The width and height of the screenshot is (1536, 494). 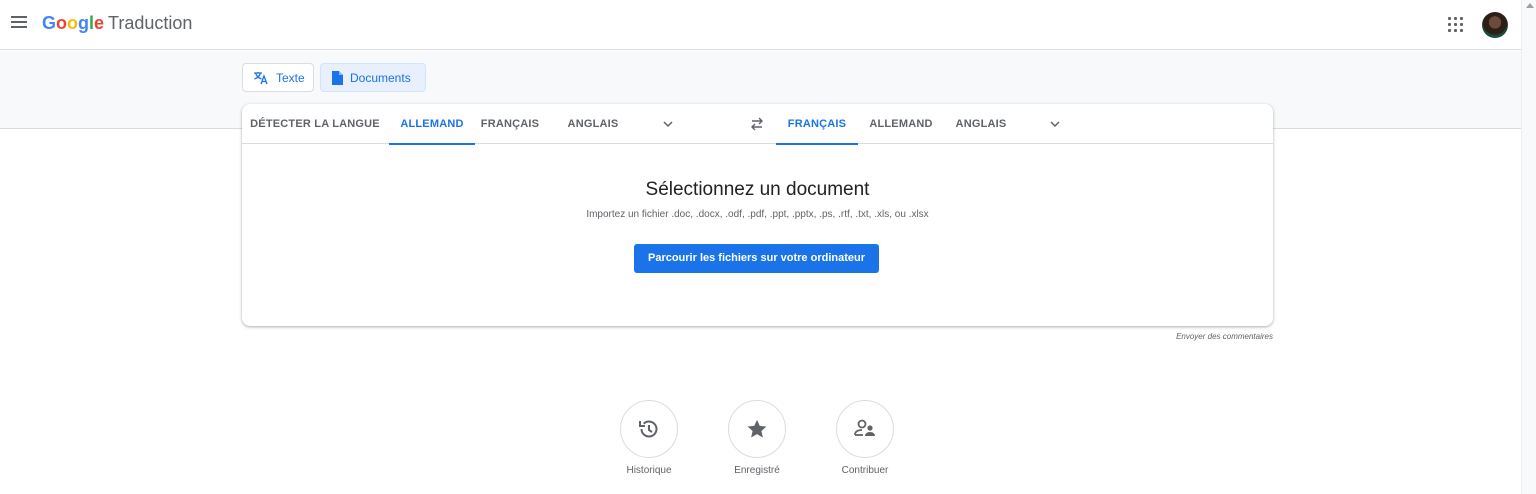 I want to click on translate-icon, so click(x=261, y=78).